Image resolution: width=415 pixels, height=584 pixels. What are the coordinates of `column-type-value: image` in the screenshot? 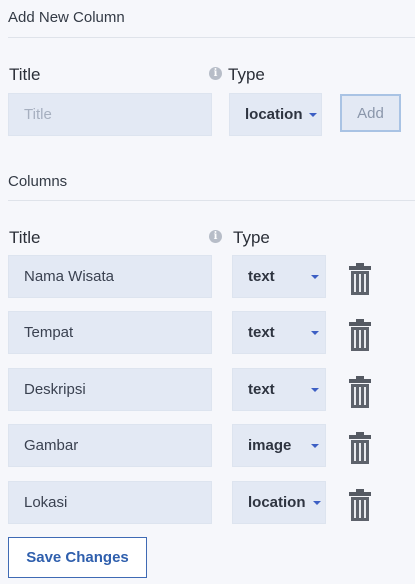 It's located at (270, 445).